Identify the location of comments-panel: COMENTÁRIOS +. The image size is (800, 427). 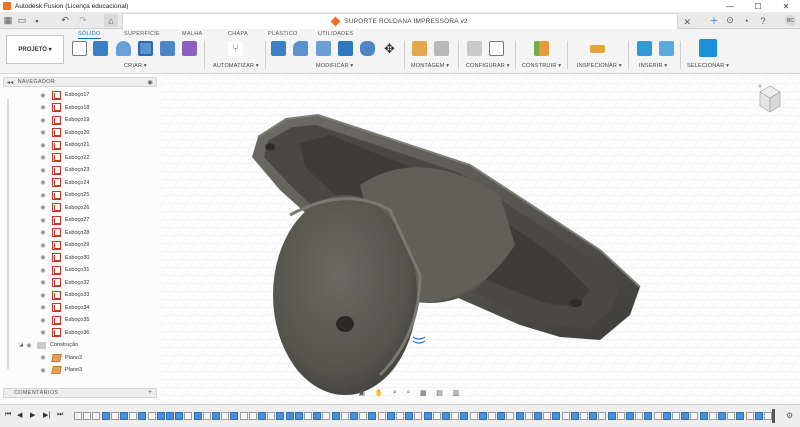
(80, 393).